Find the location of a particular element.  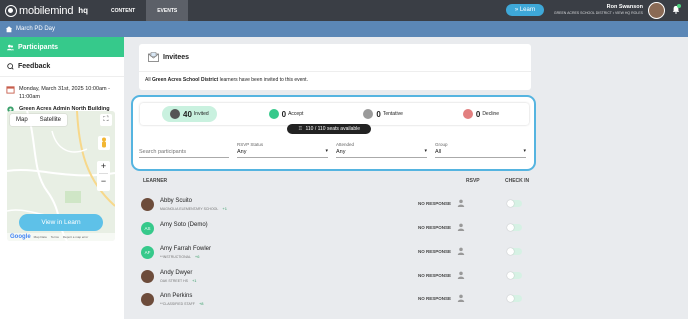

attended-value: Any is located at coordinates (341, 152).